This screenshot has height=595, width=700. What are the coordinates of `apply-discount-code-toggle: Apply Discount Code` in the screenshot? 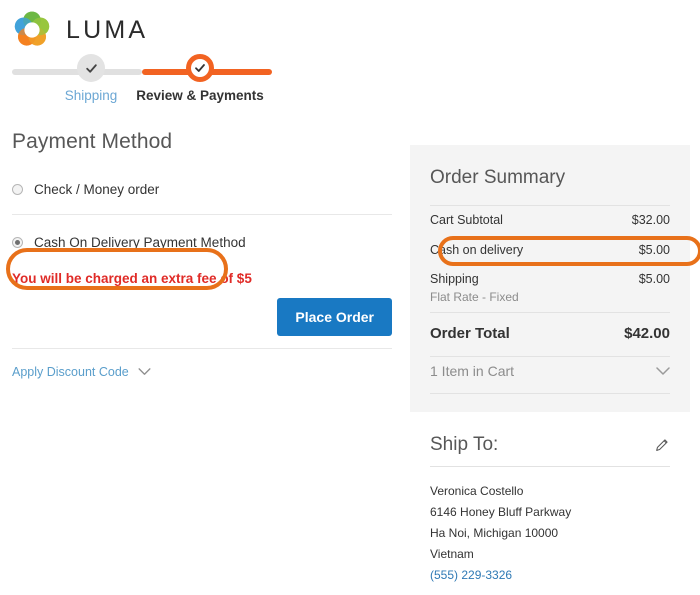 It's located at (202, 372).